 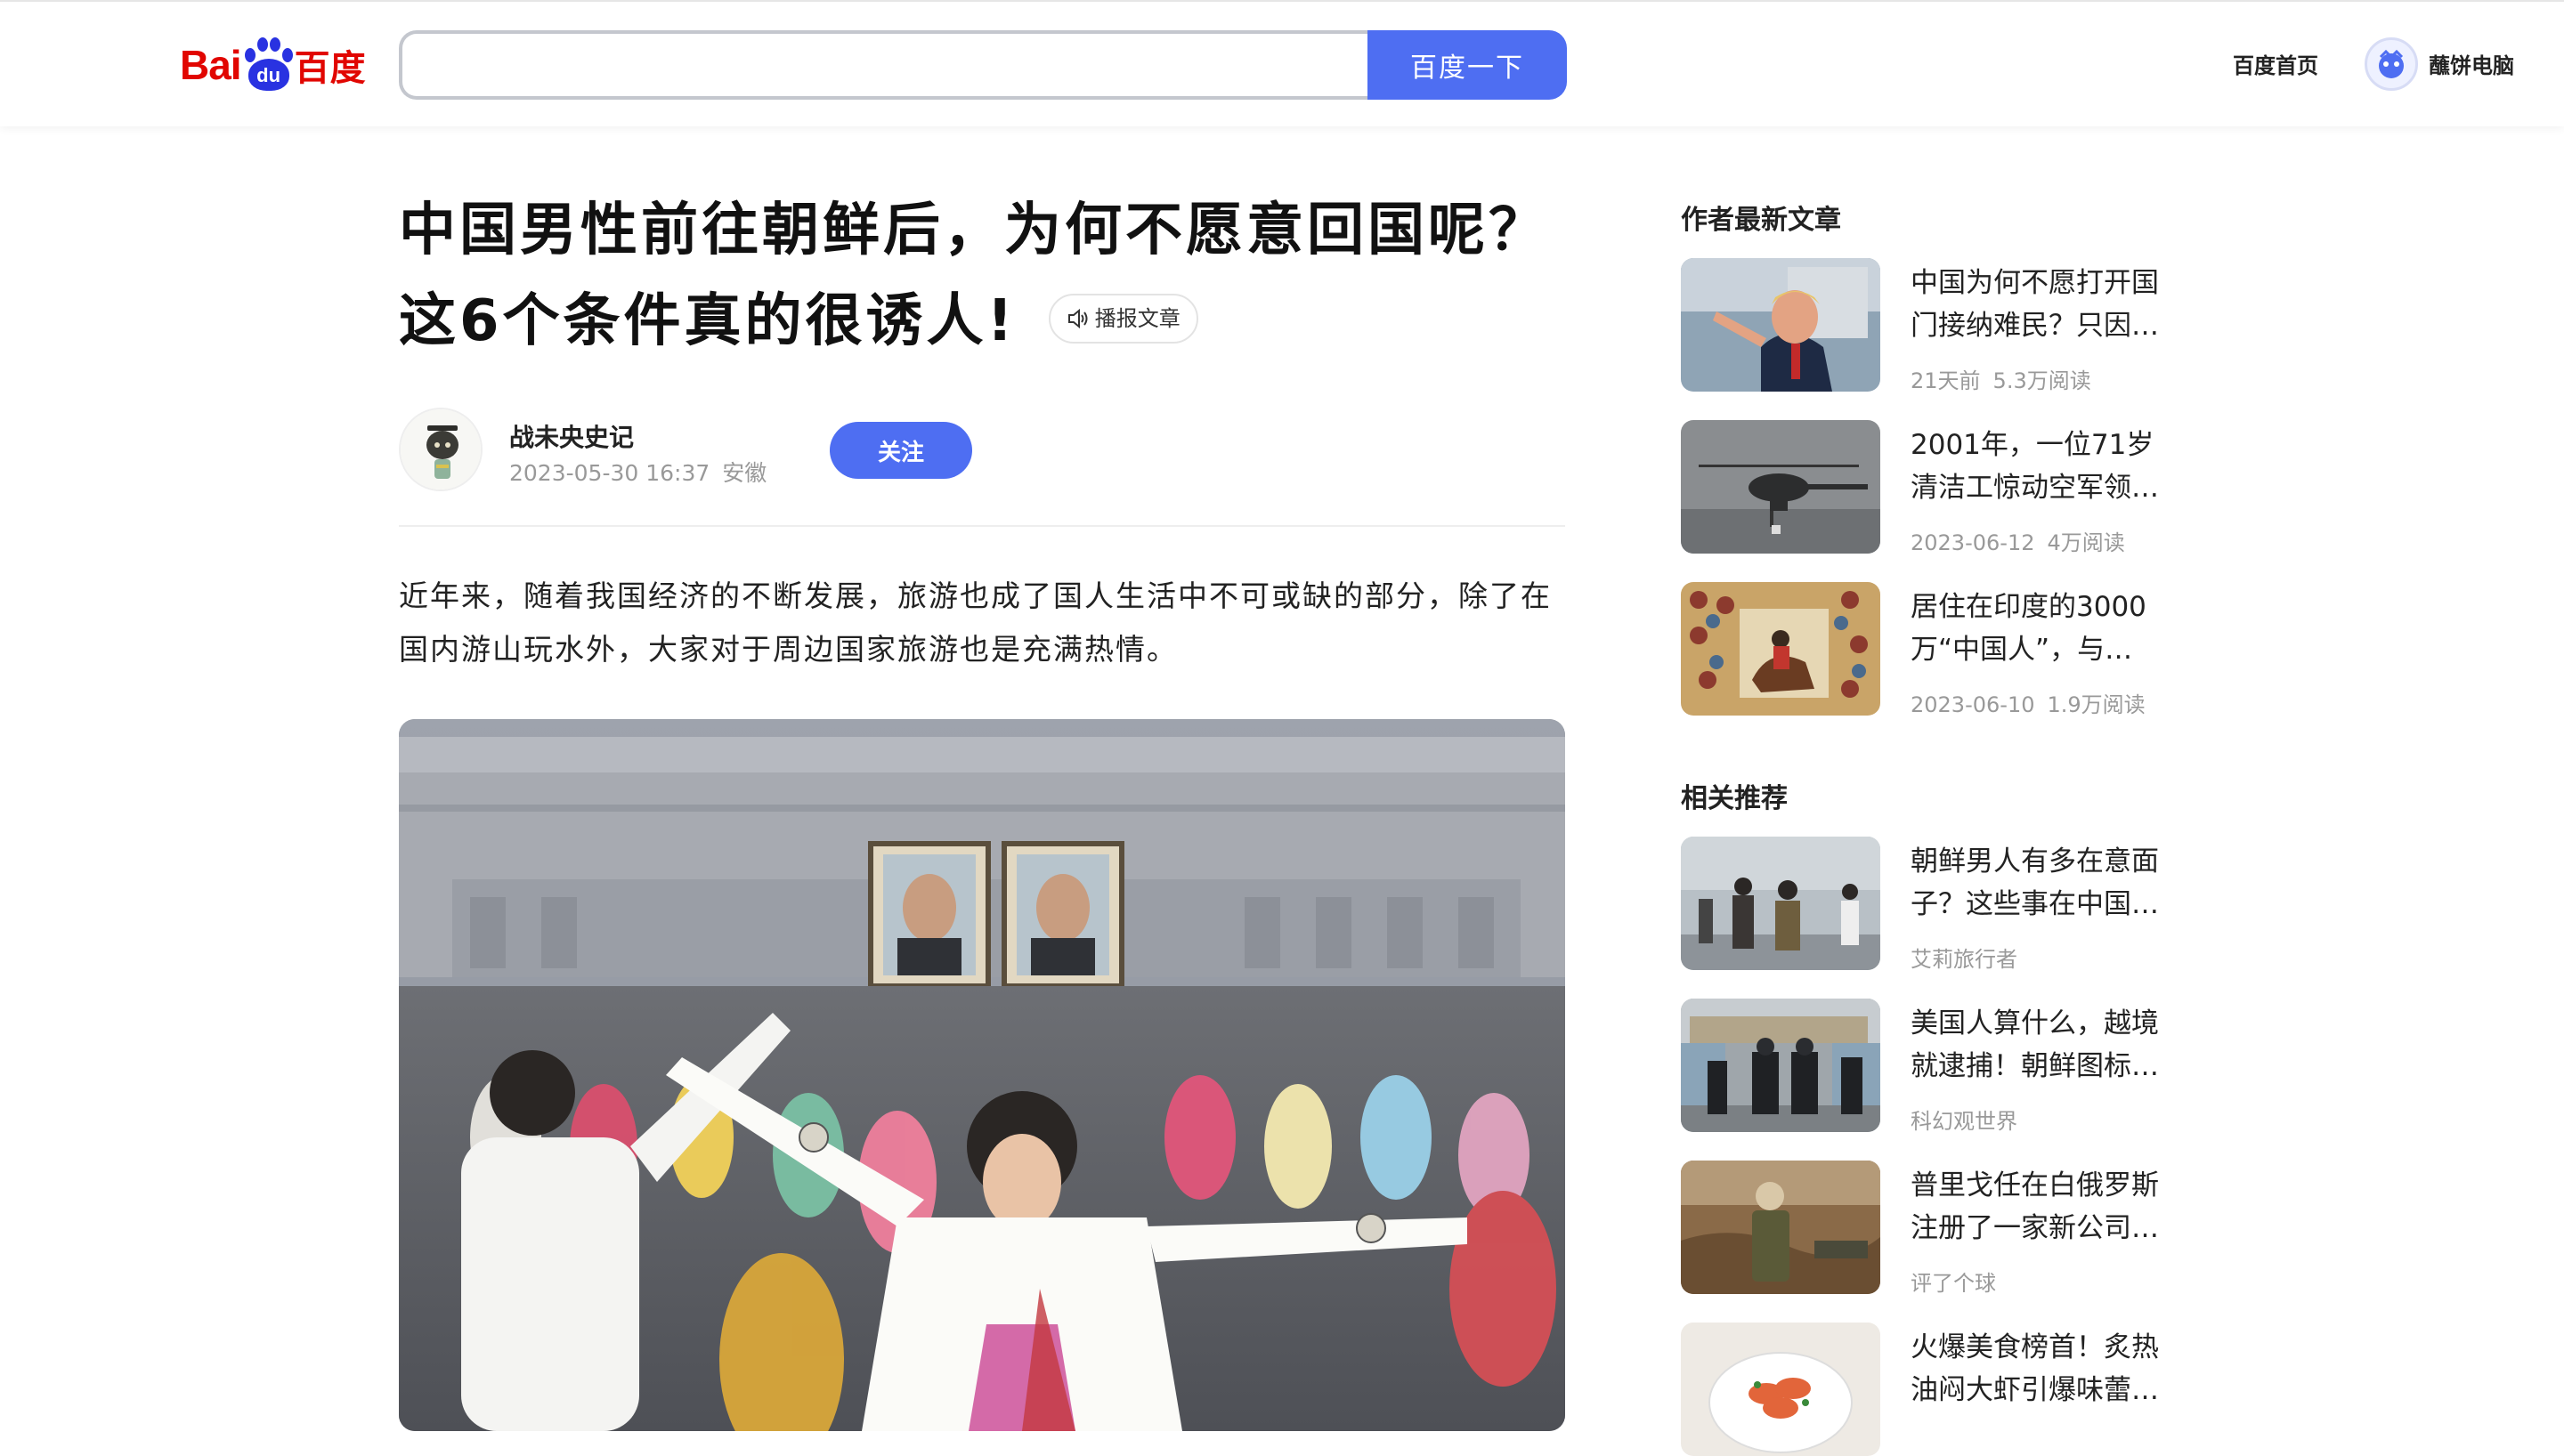 I want to click on card-reads: 4万阅读, so click(x=2086, y=542).